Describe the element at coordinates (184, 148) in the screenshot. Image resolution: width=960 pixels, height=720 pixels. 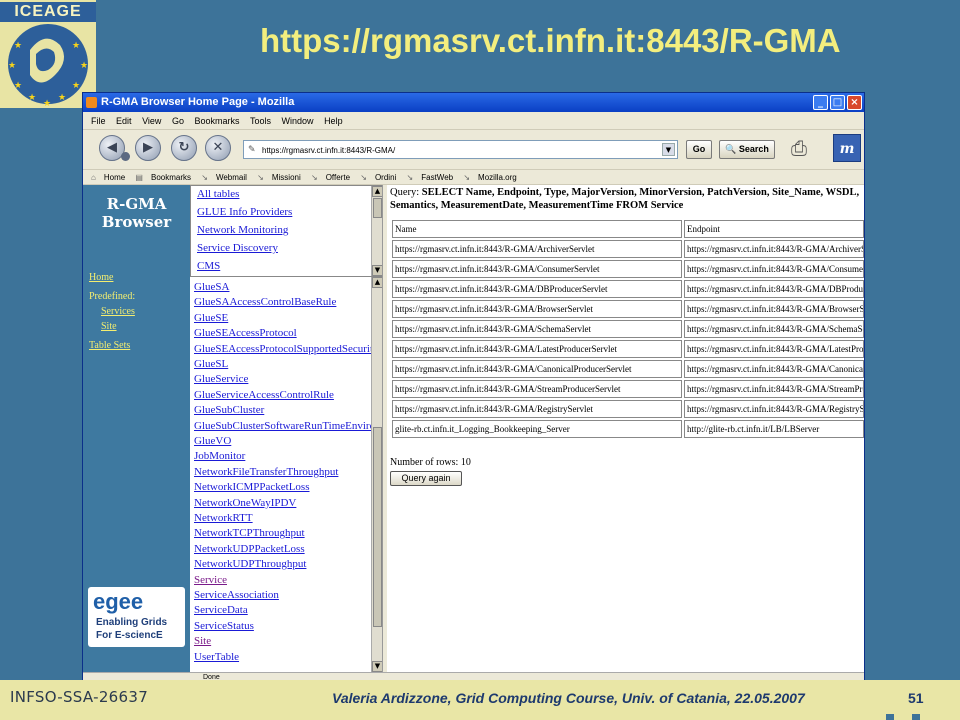
I see `reload-icon: ↻` at that location.